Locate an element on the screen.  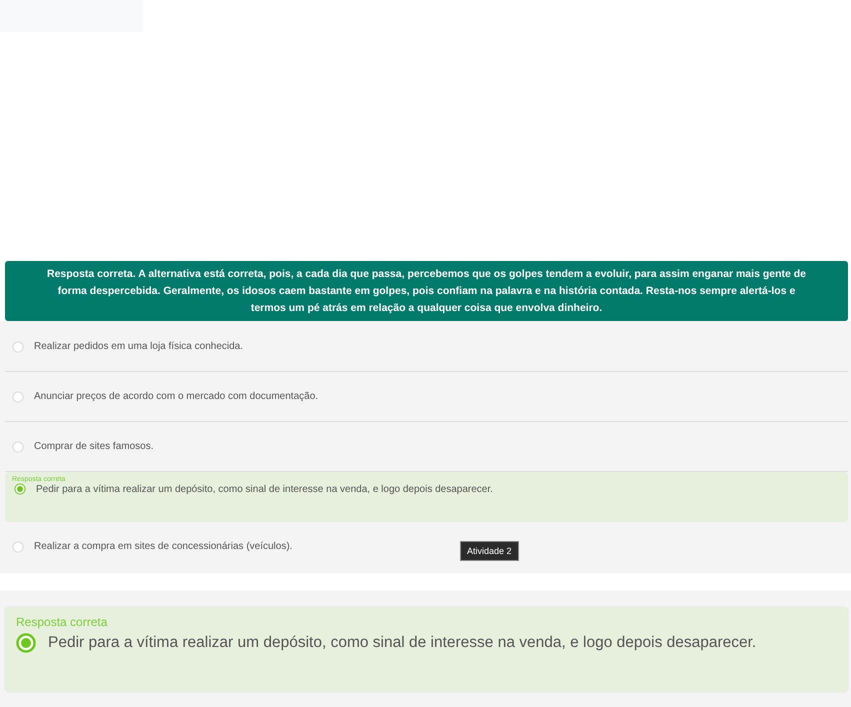
feedback-message: Resposta correta. A alternativa está correta, pois, a cada dia que passa, percebemos que os golpes tendem a evoluir, para assim enganar mais gente de forma despercebida. Geralmente, os idosos caem bastante em golpes, pois confiam na palavra e na história contada. Resta-nos sempre alertá-los e termos um pé atrás em relação a qualquer coisa que envolva dinheiro. is located at coordinates (426, 291).